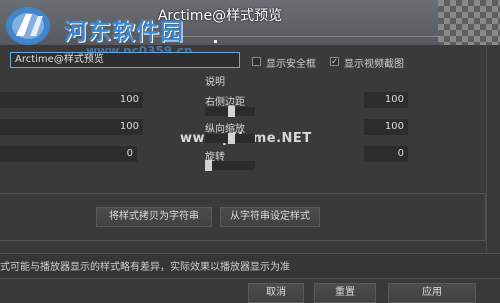 The height and width of the screenshot is (303, 500). I want to click on bottom-separator, so click(250, 278).